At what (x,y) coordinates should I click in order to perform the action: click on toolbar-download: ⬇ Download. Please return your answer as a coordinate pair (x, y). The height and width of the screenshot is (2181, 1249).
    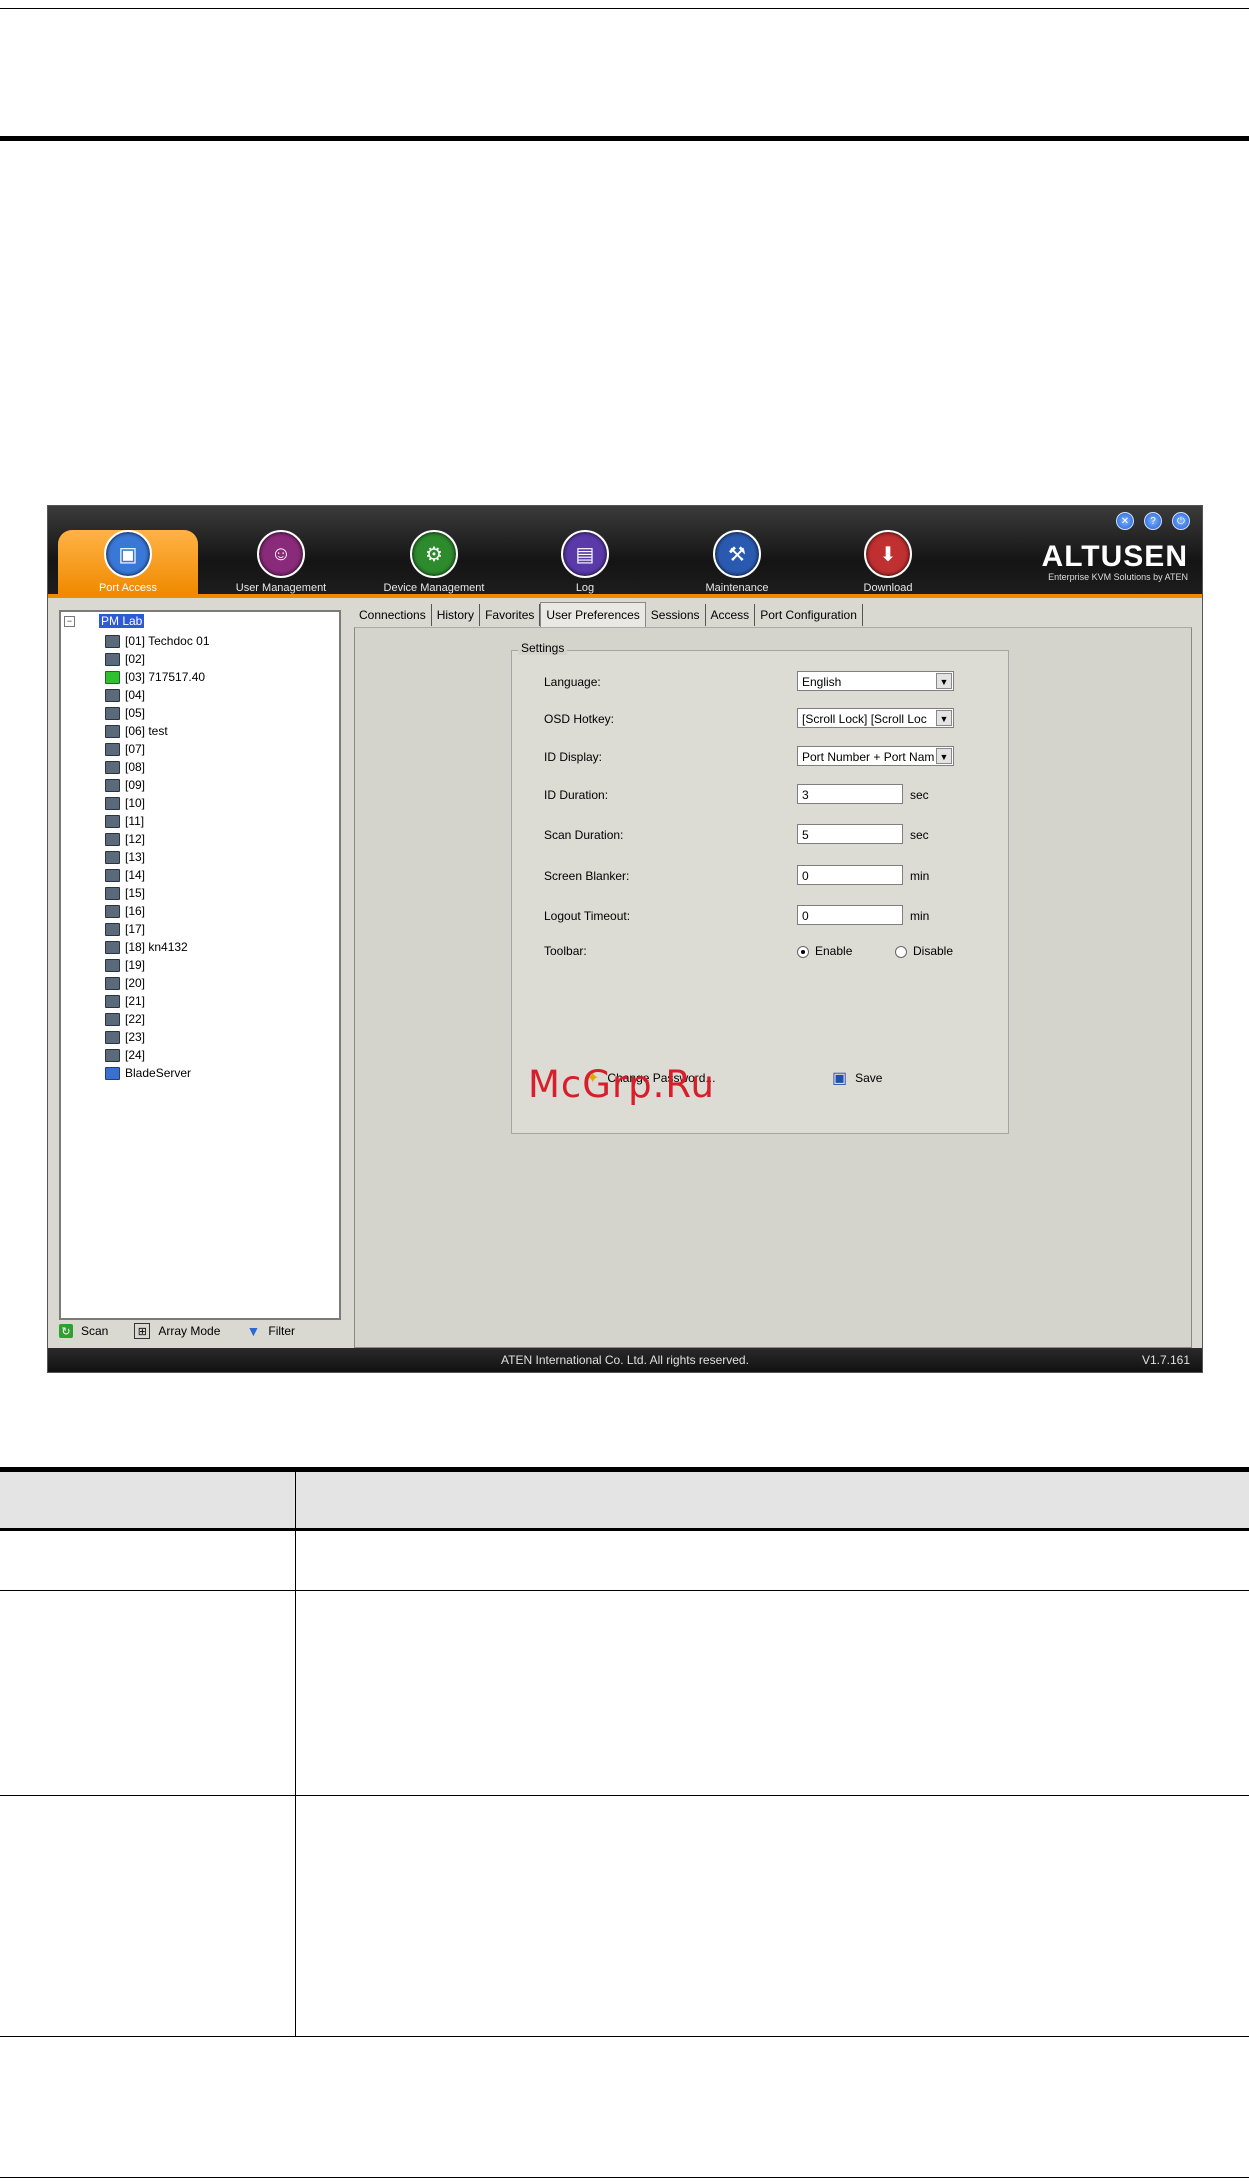
    Looking at the image, I should click on (888, 562).